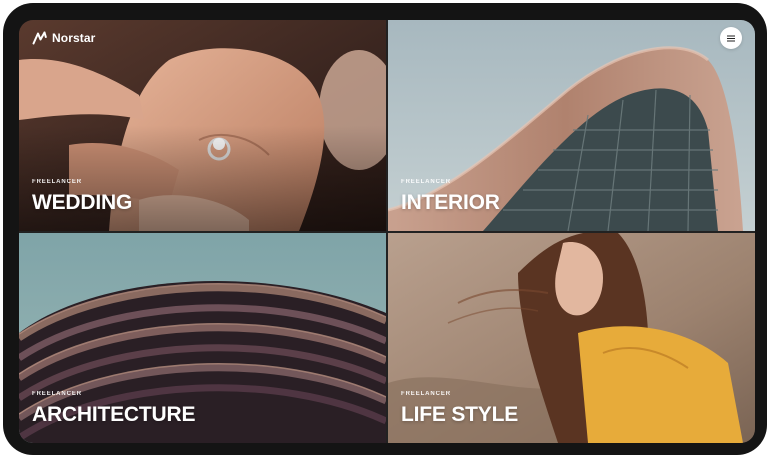 The image size is (770, 458). What do you see at coordinates (74, 38) in the screenshot?
I see `brand-name: Norstar` at bounding box center [74, 38].